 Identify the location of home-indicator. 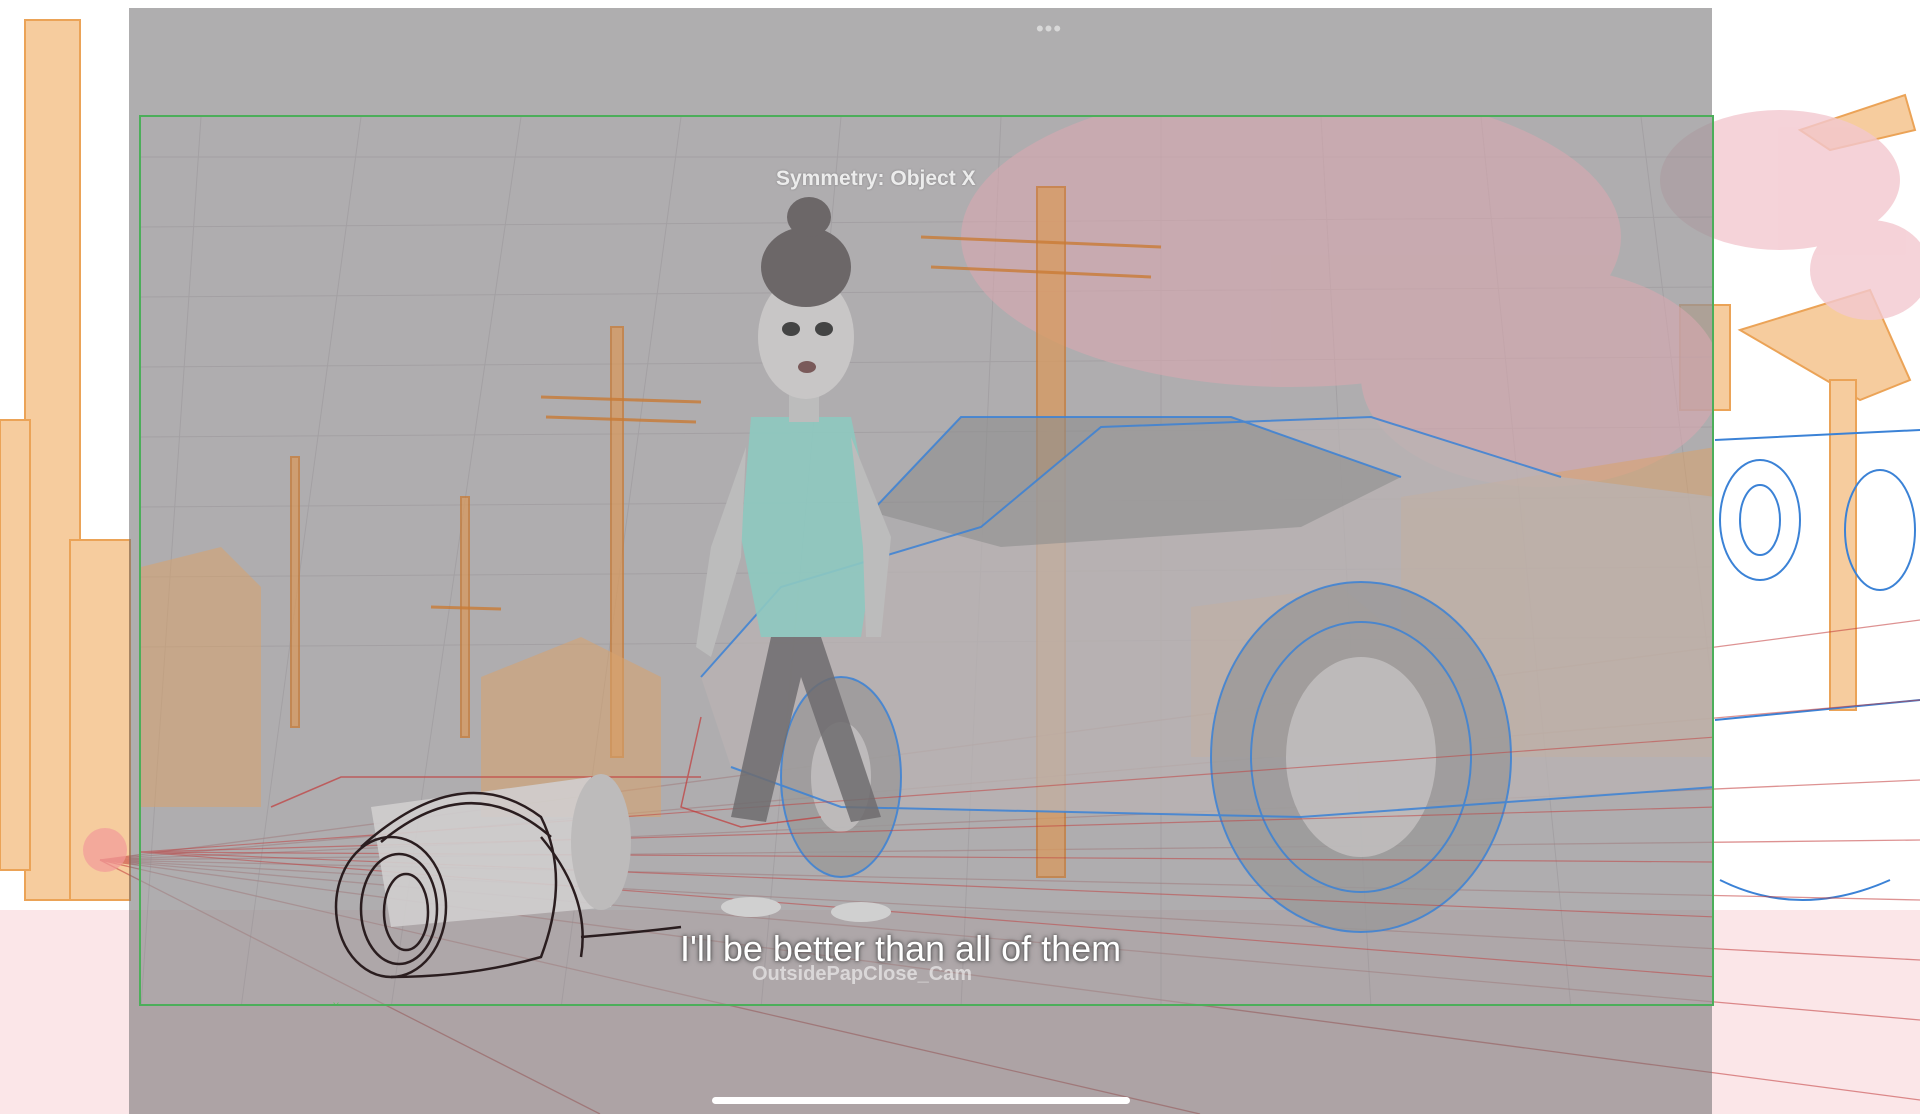
(921, 1100).